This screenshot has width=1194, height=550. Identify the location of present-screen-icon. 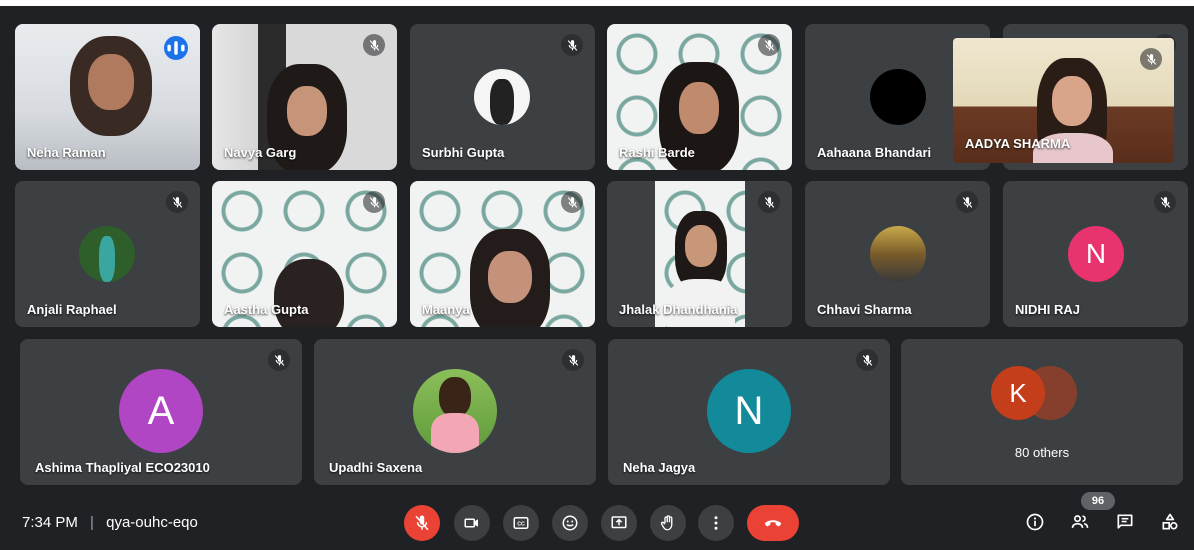
(619, 522).